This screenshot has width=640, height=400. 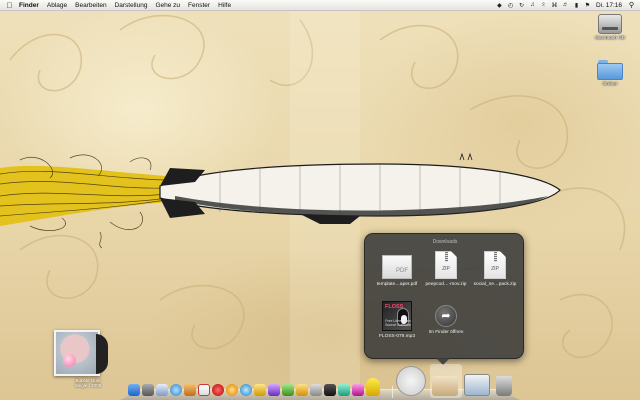 What do you see at coordinates (102, 354) in the screenshot?
I see `vinyl-record-icon` at bounding box center [102, 354].